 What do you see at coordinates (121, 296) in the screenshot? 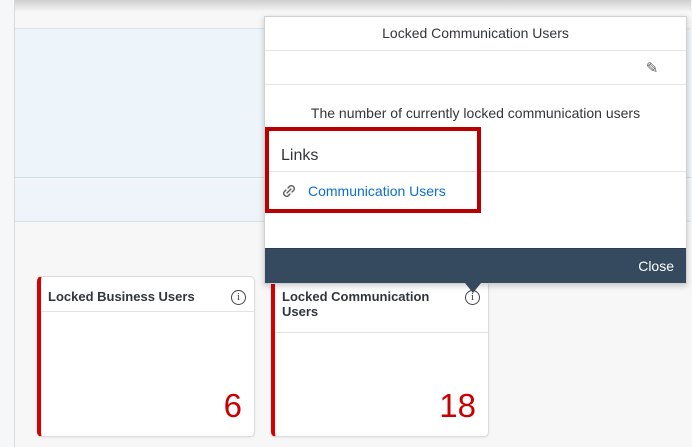
I see `tile-title: Locked Business Users` at bounding box center [121, 296].